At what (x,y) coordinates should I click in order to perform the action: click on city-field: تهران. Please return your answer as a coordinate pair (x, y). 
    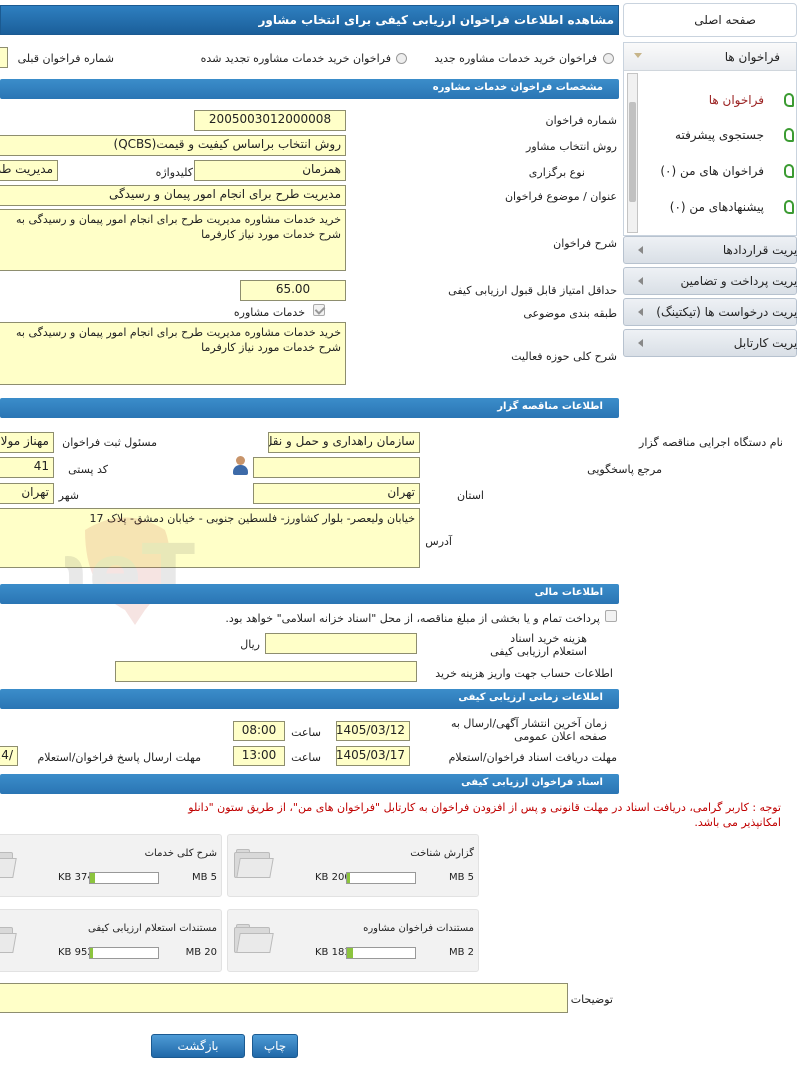
    Looking at the image, I should click on (27, 493).